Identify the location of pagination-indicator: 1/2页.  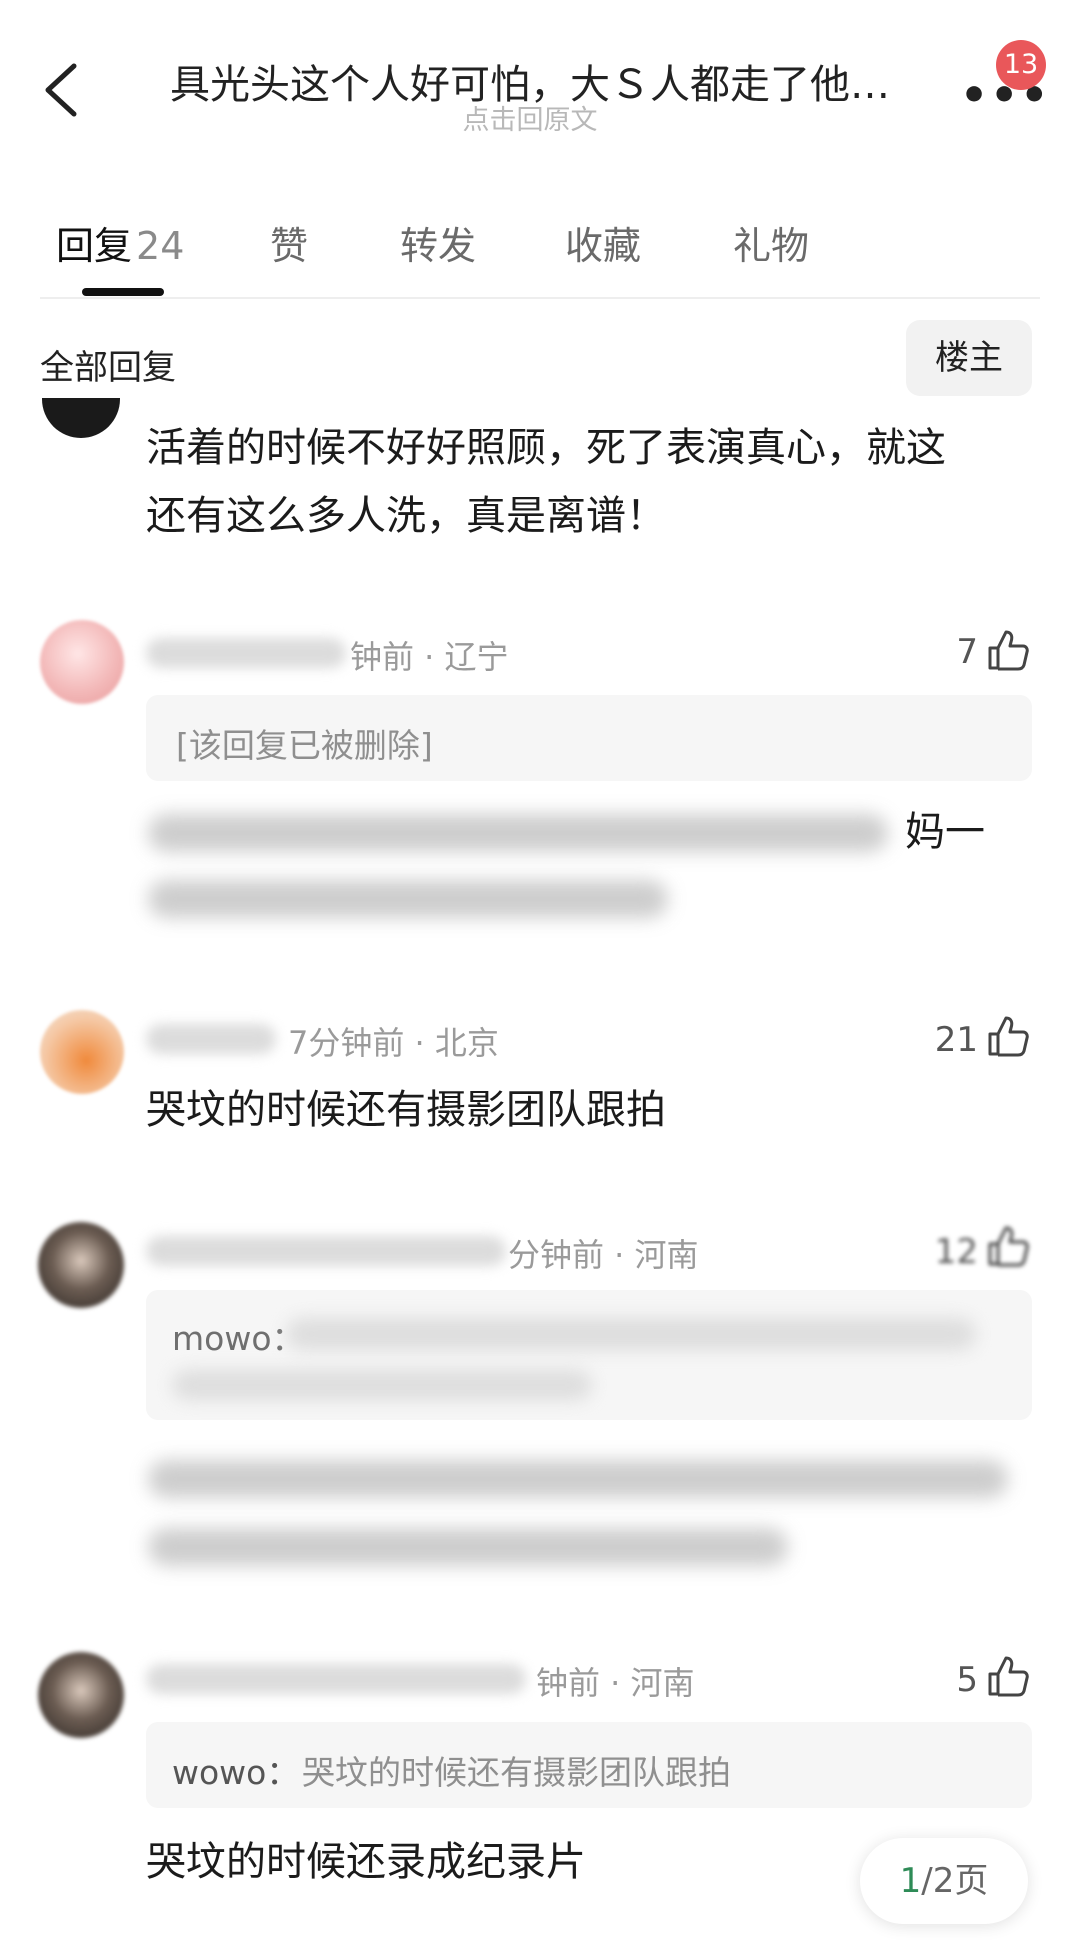
(944, 1881).